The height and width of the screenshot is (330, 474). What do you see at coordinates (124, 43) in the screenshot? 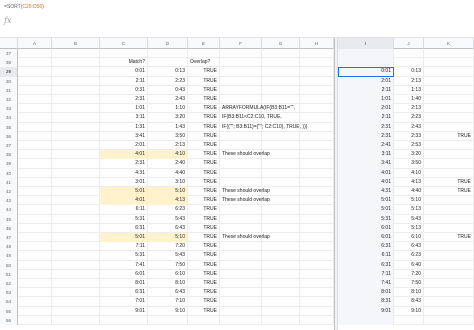
I see `column-header-c: C` at bounding box center [124, 43].